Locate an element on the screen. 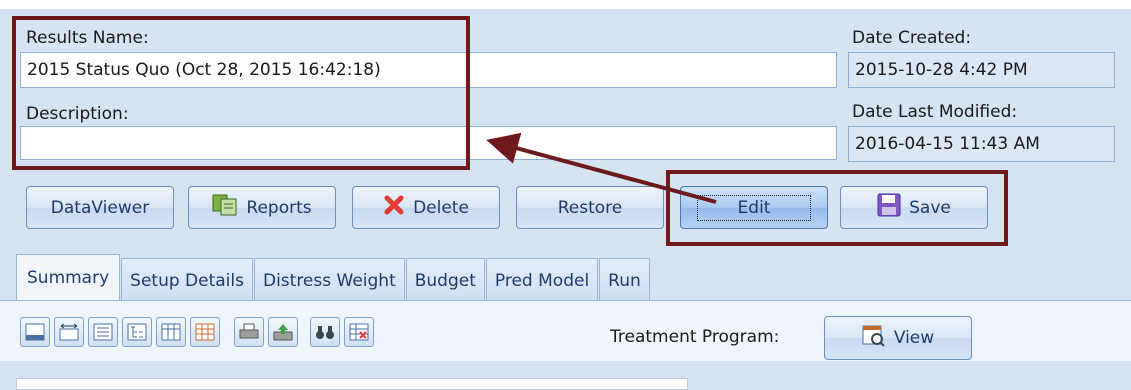 The image size is (1131, 390). annotation-arrow is located at coordinates (601, 168).